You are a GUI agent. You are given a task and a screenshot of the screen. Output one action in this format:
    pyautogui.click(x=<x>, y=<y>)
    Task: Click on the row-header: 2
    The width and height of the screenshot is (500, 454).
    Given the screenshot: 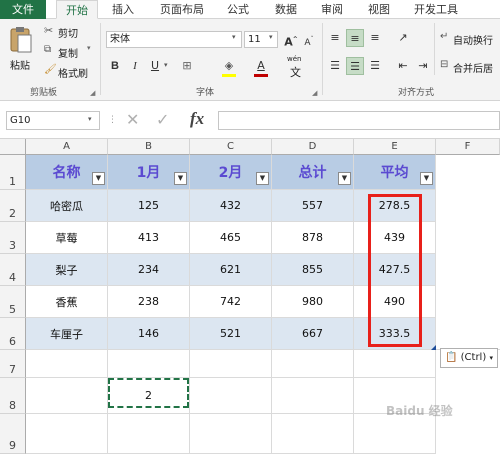 What is the action you would take?
    pyautogui.click(x=13, y=206)
    